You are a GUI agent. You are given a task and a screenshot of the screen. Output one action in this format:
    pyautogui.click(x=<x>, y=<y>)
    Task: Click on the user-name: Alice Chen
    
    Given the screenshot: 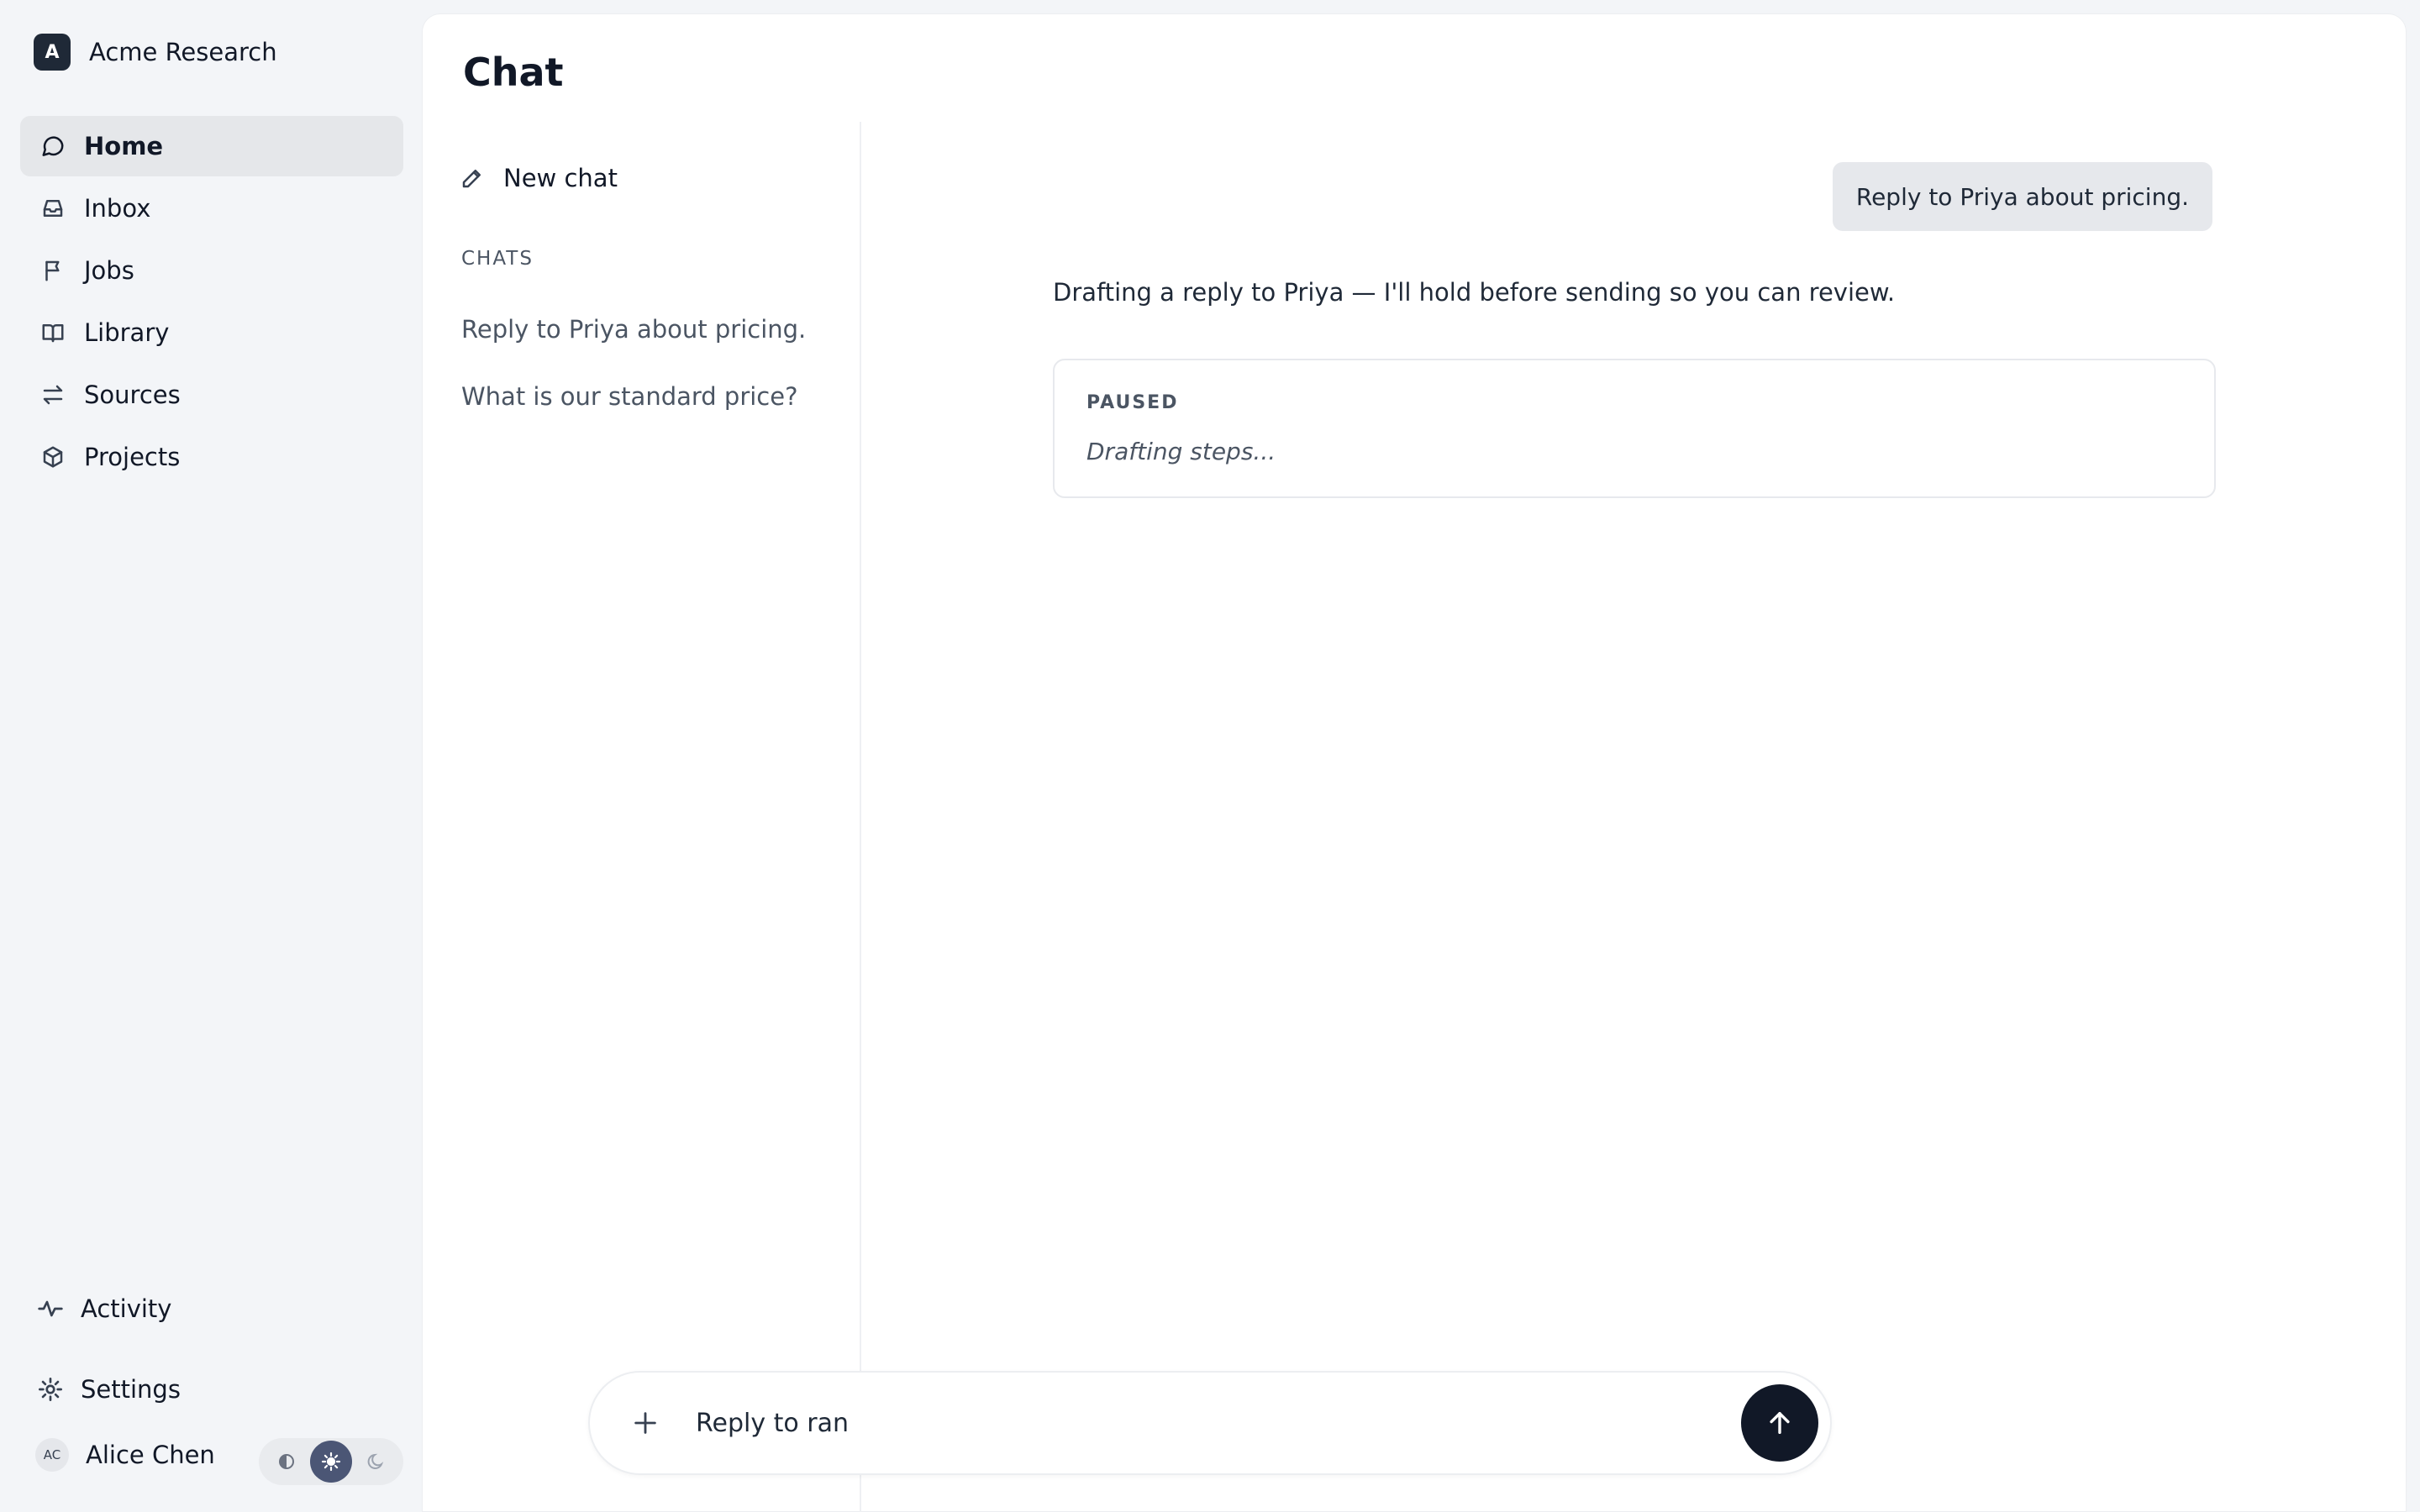 What is the action you would take?
    pyautogui.click(x=150, y=1455)
    